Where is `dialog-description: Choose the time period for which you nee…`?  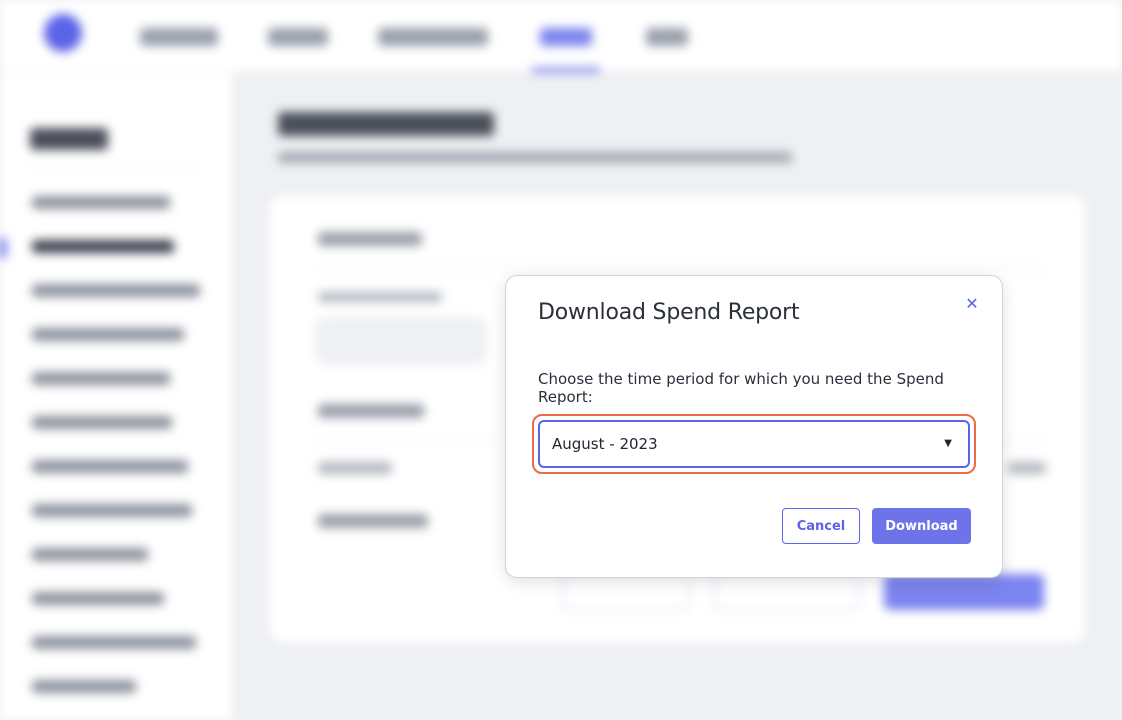 dialog-description: Choose the time period for which you nee… is located at coordinates (741, 388).